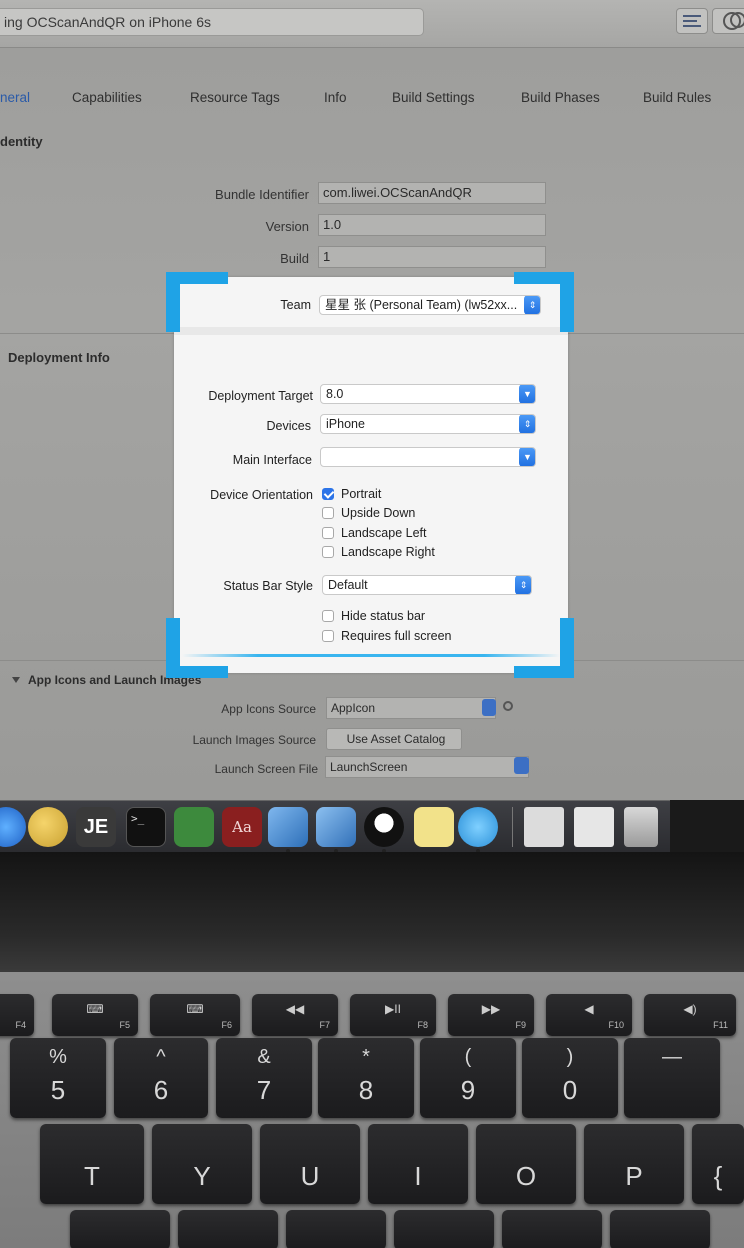  What do you see at coordinates (120, 1229) in the screenshot?
I see `key-g` at bounding box center [120, 1229].